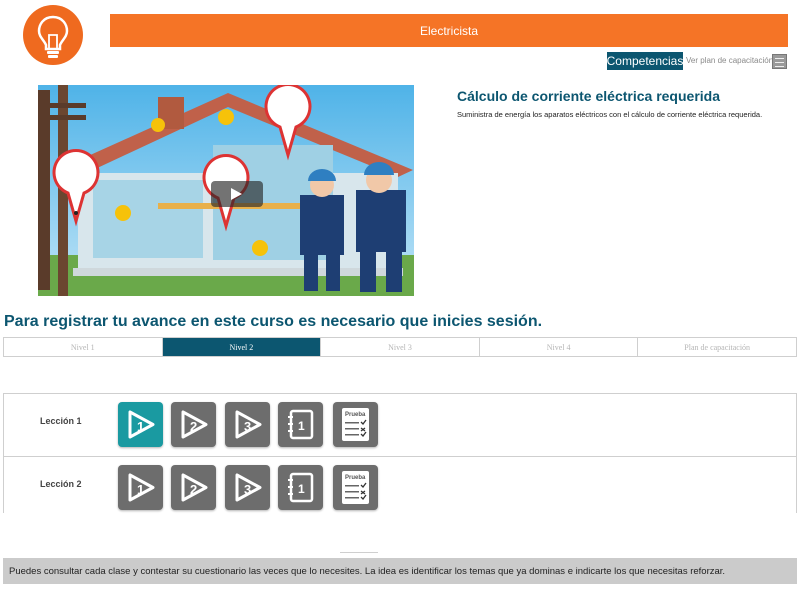 This screenshot has width=800, height=600. I want to click on tab-nivel-1: Nivel 1, so click(83, 347).